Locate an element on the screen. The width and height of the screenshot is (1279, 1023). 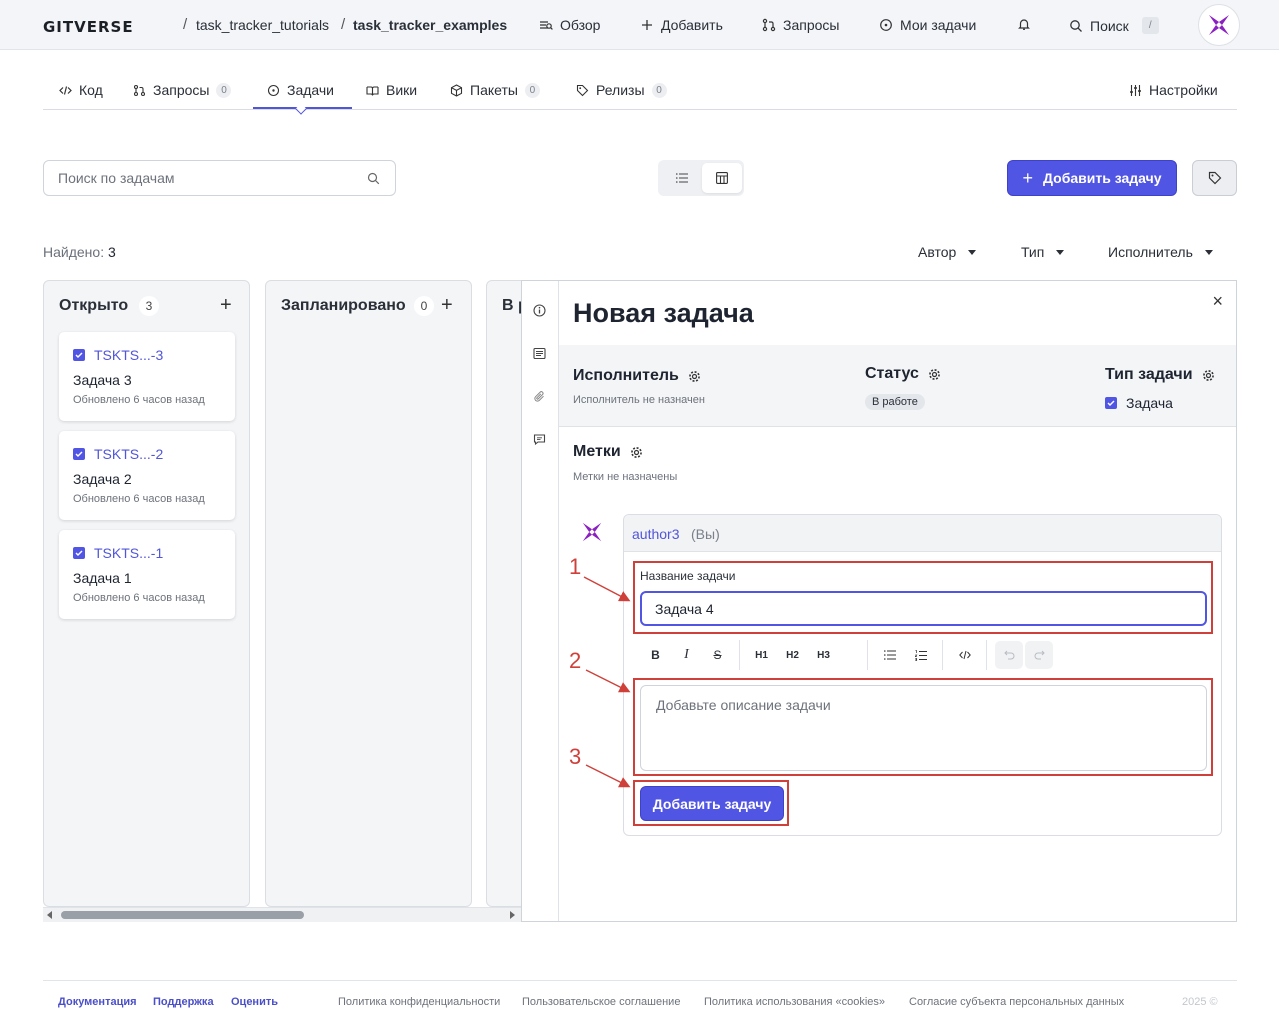
scroll-right-icon is located at coordinates (512, 915).